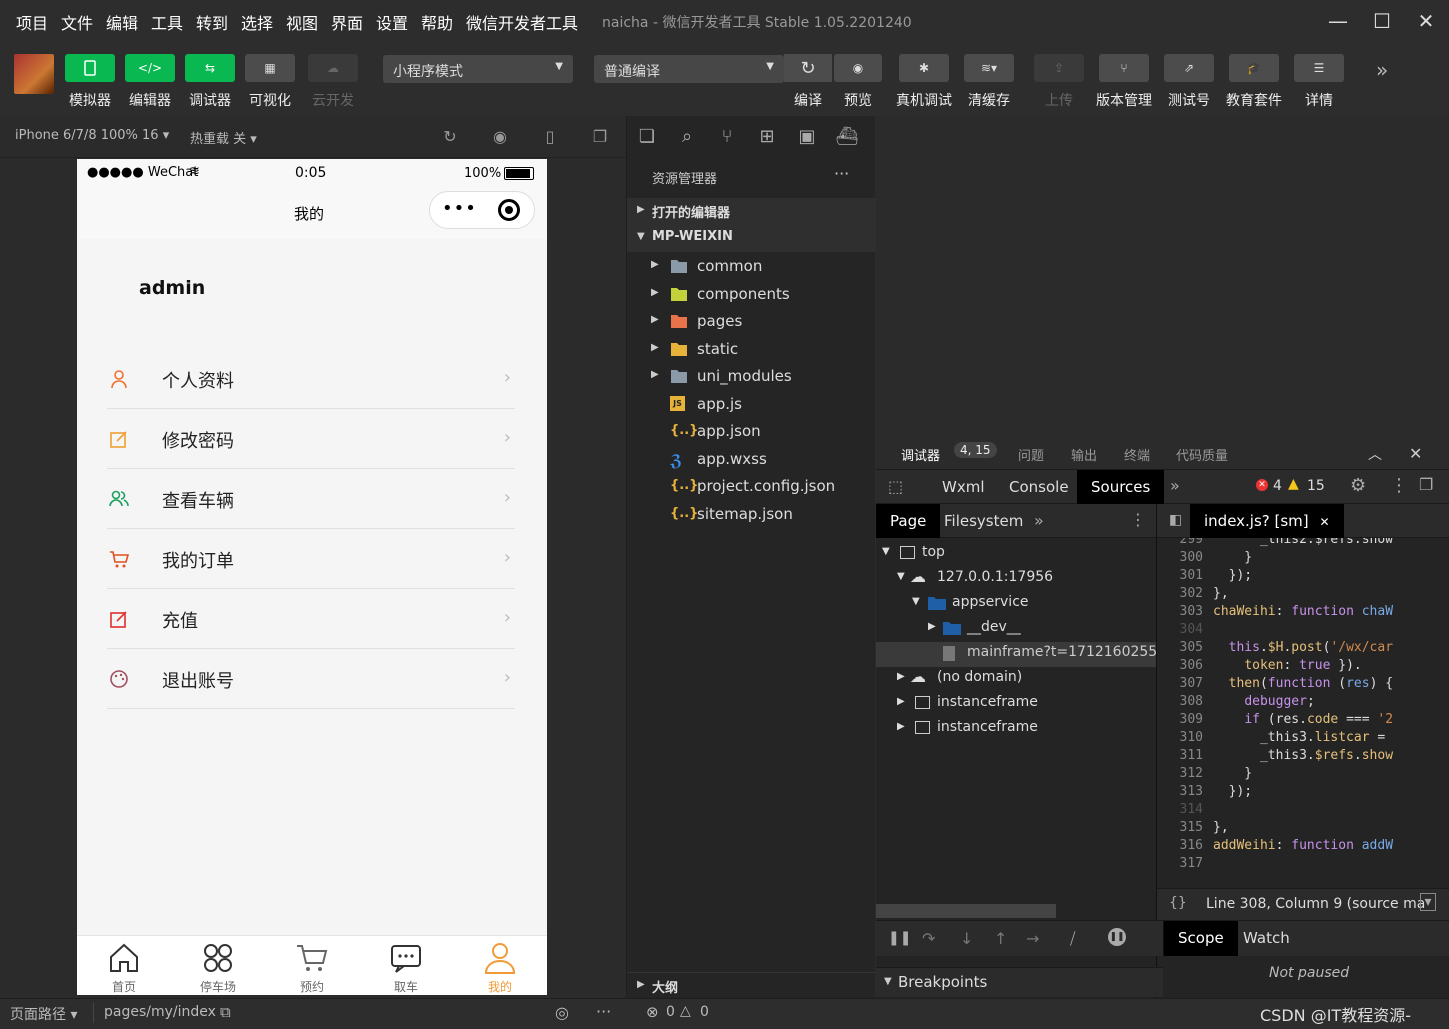 Image resolution: width=1449 pixels, height=1029 pixels. What do you see at coordinates (437, 22) in the screenshot?
I see `menu-help: 帮助` at bounding box center [437, 22].